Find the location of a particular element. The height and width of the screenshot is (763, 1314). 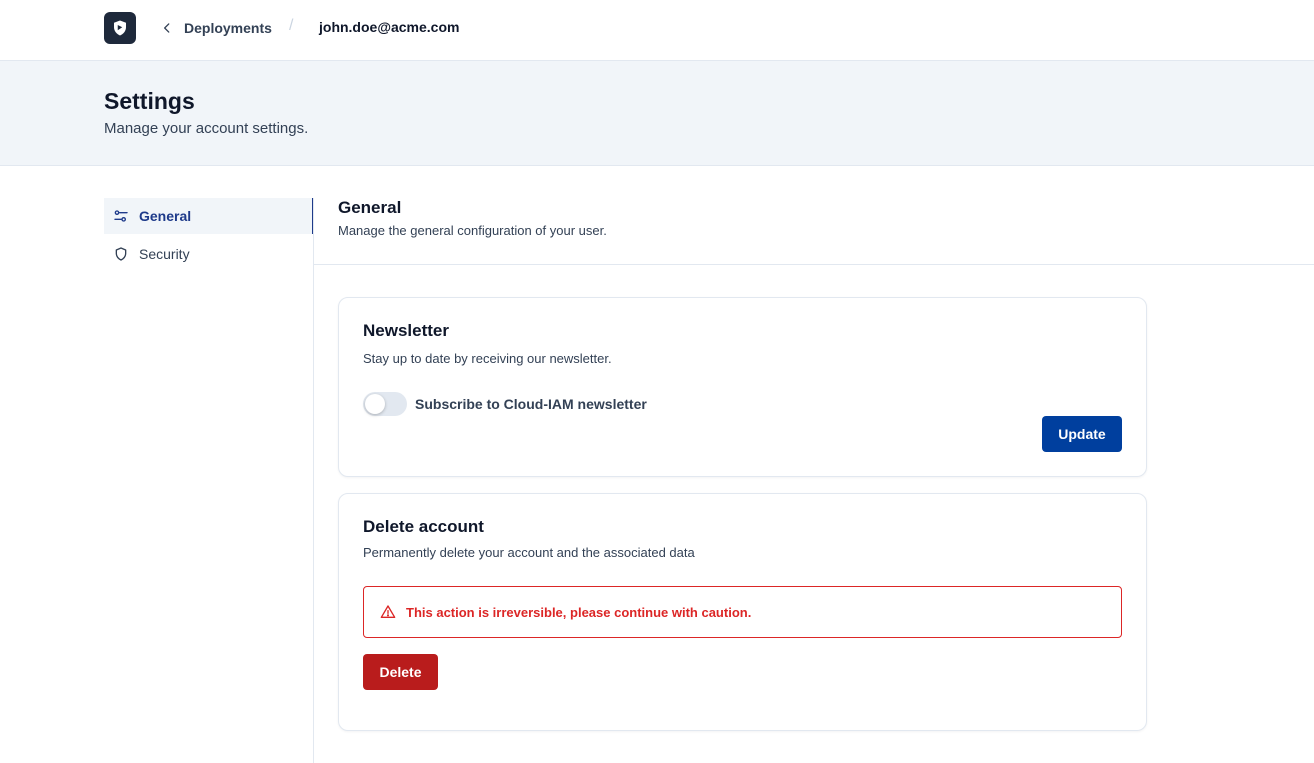

page-header: Settings Manage your account settings. is located at coordinates (657, 113).